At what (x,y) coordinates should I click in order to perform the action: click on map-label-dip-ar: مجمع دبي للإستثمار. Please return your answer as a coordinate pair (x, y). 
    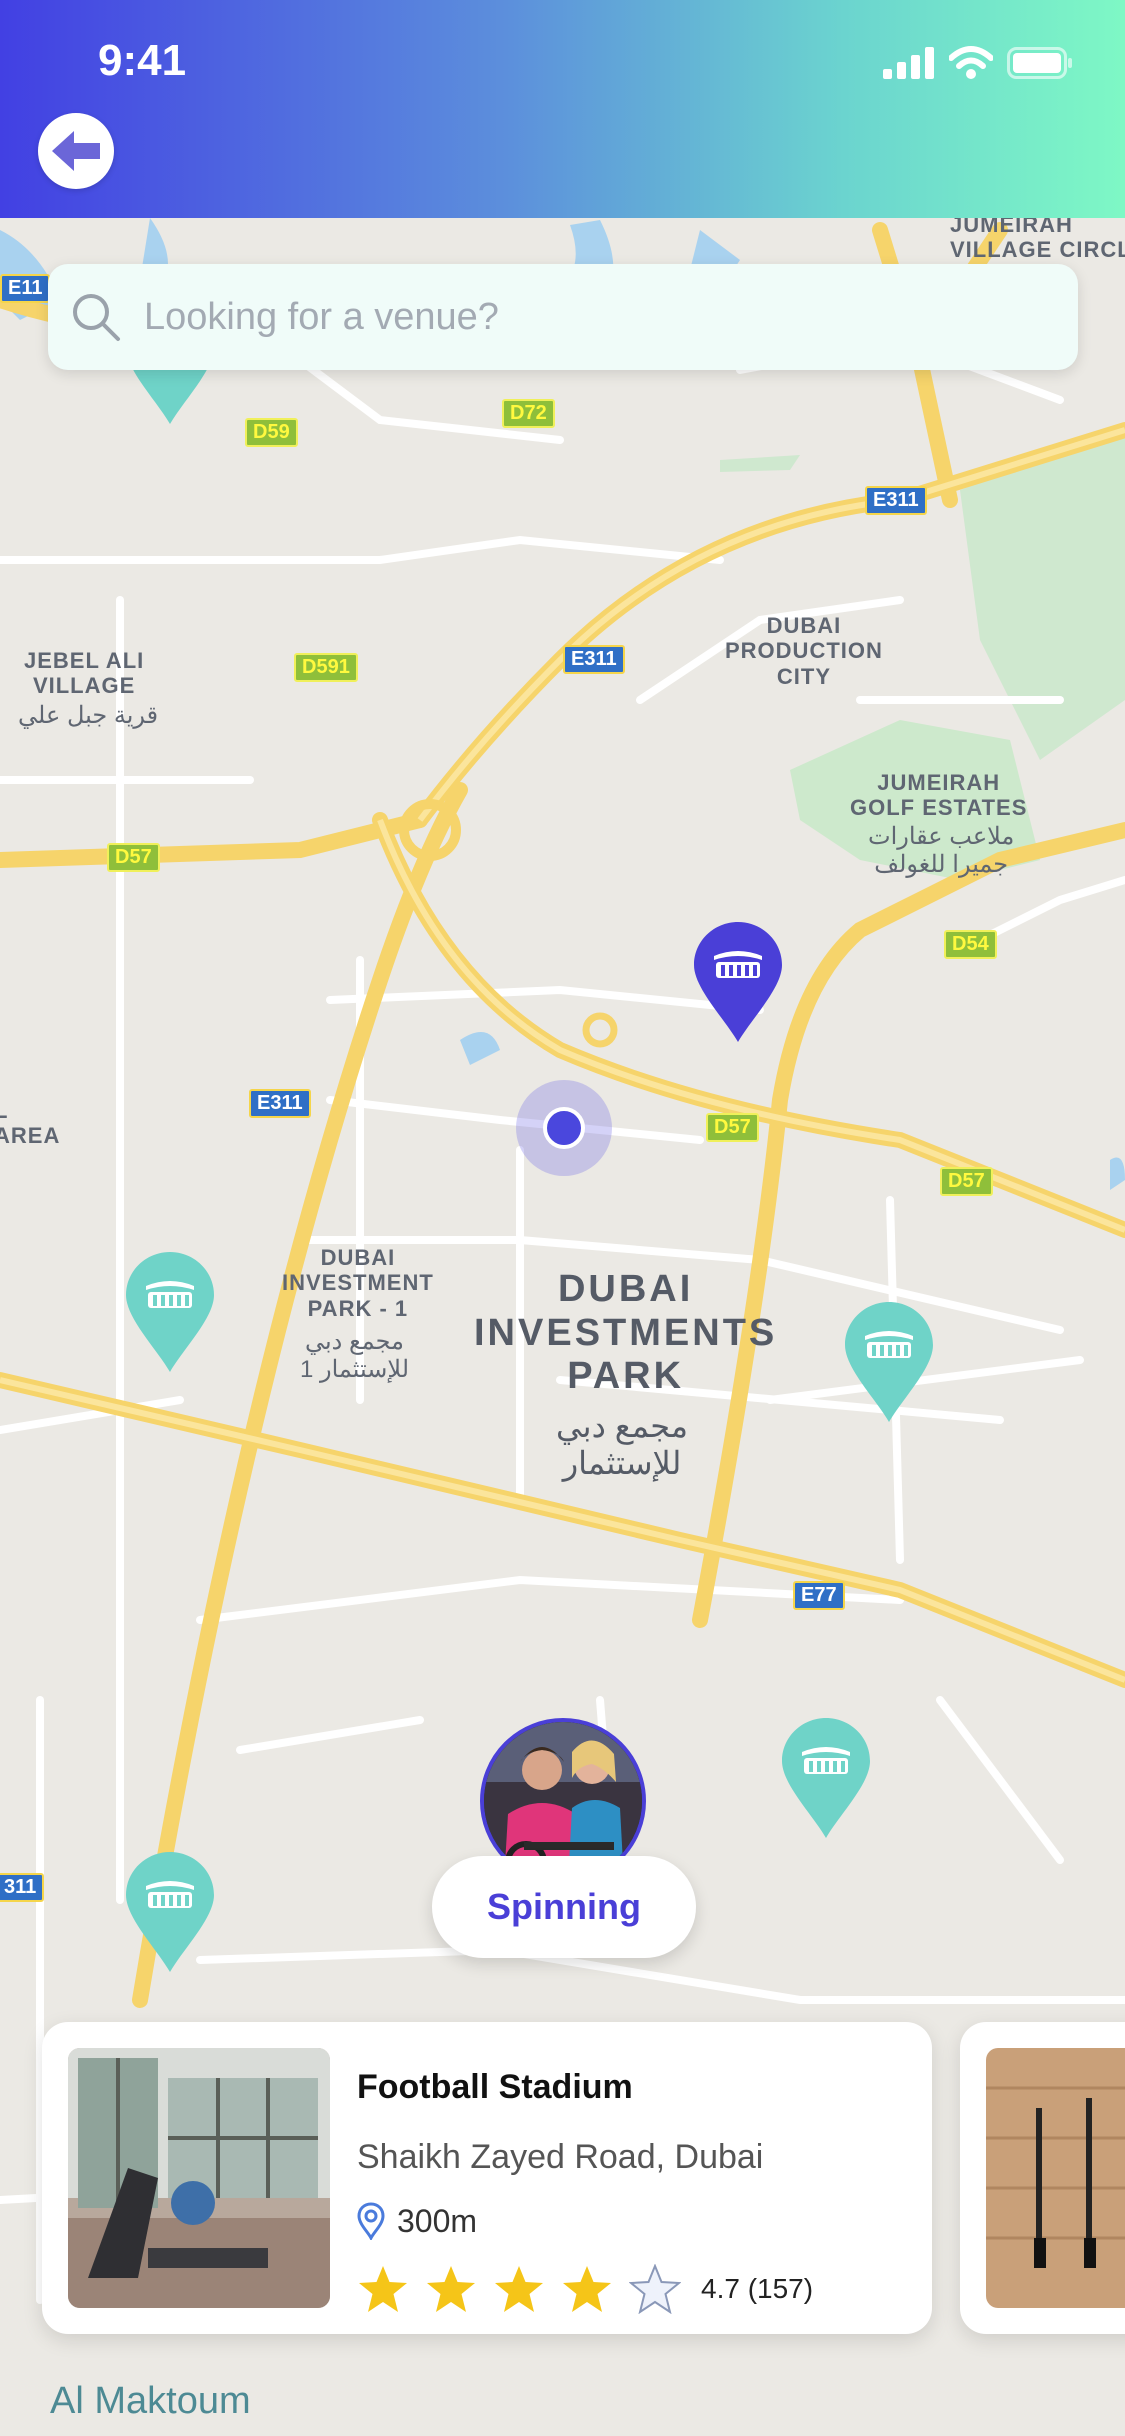
    Looking at the image, I should click on (622, 1444).